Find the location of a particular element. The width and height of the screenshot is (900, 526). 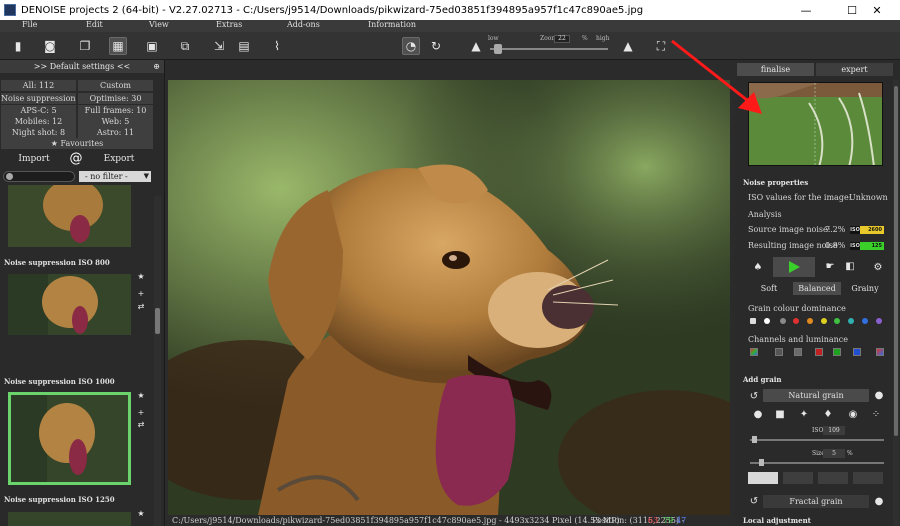

open-icon: ⇲ is located at coordinates (219, 46).